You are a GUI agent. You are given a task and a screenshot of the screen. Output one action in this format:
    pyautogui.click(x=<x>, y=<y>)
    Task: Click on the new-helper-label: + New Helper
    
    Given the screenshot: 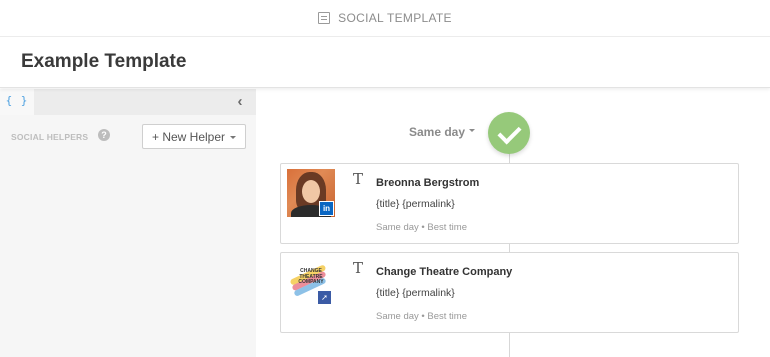 What is the action you would take?
    pyautogui.click(x=188, y=136)
    